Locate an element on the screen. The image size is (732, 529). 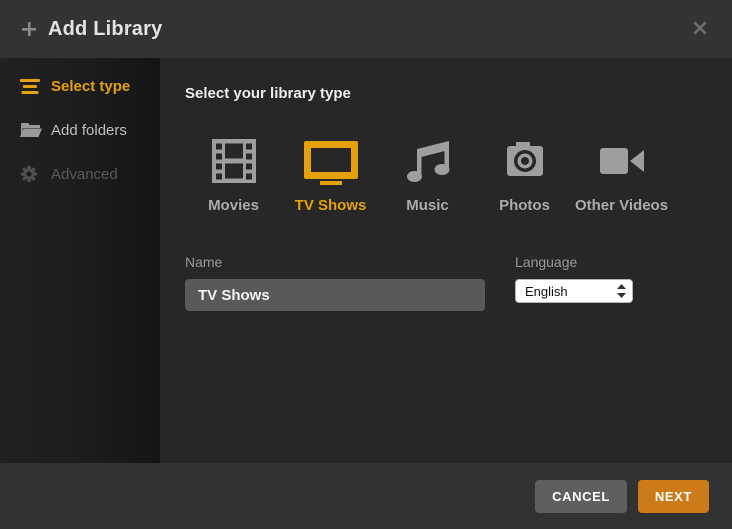
name-field-group: Name is located at coordinates (335, 282).